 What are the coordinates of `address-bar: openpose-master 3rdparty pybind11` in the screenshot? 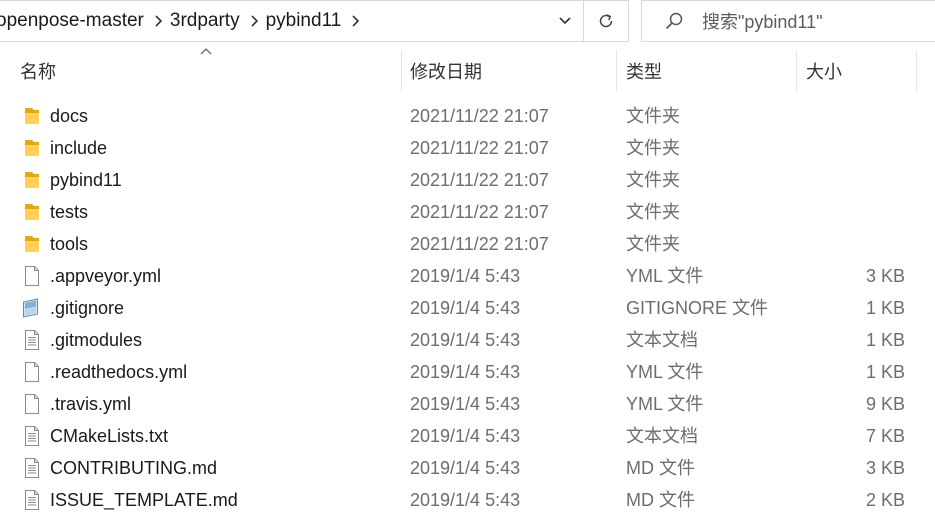 It's located at (314, 21).